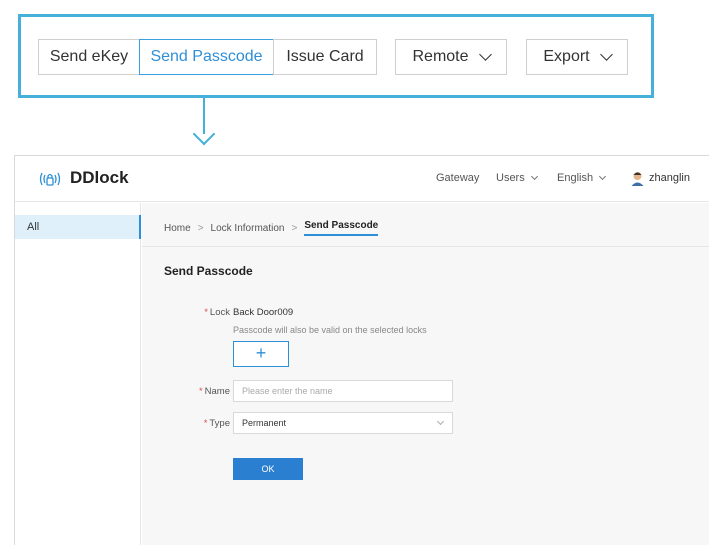 This screenshot has height=545, width=709. I want to click on name-label: * Name, so click(201, 391).